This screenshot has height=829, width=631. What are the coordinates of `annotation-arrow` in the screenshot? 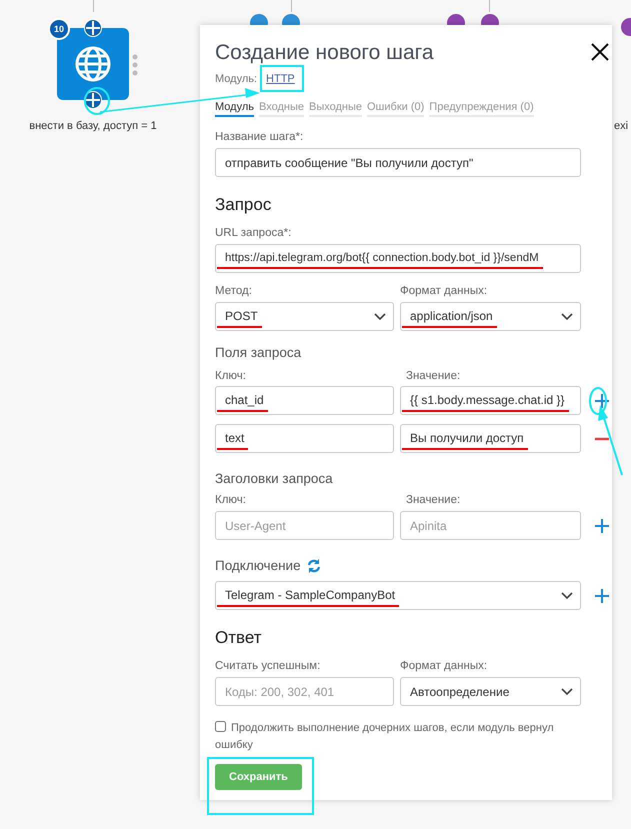 It's located at (610, 440).